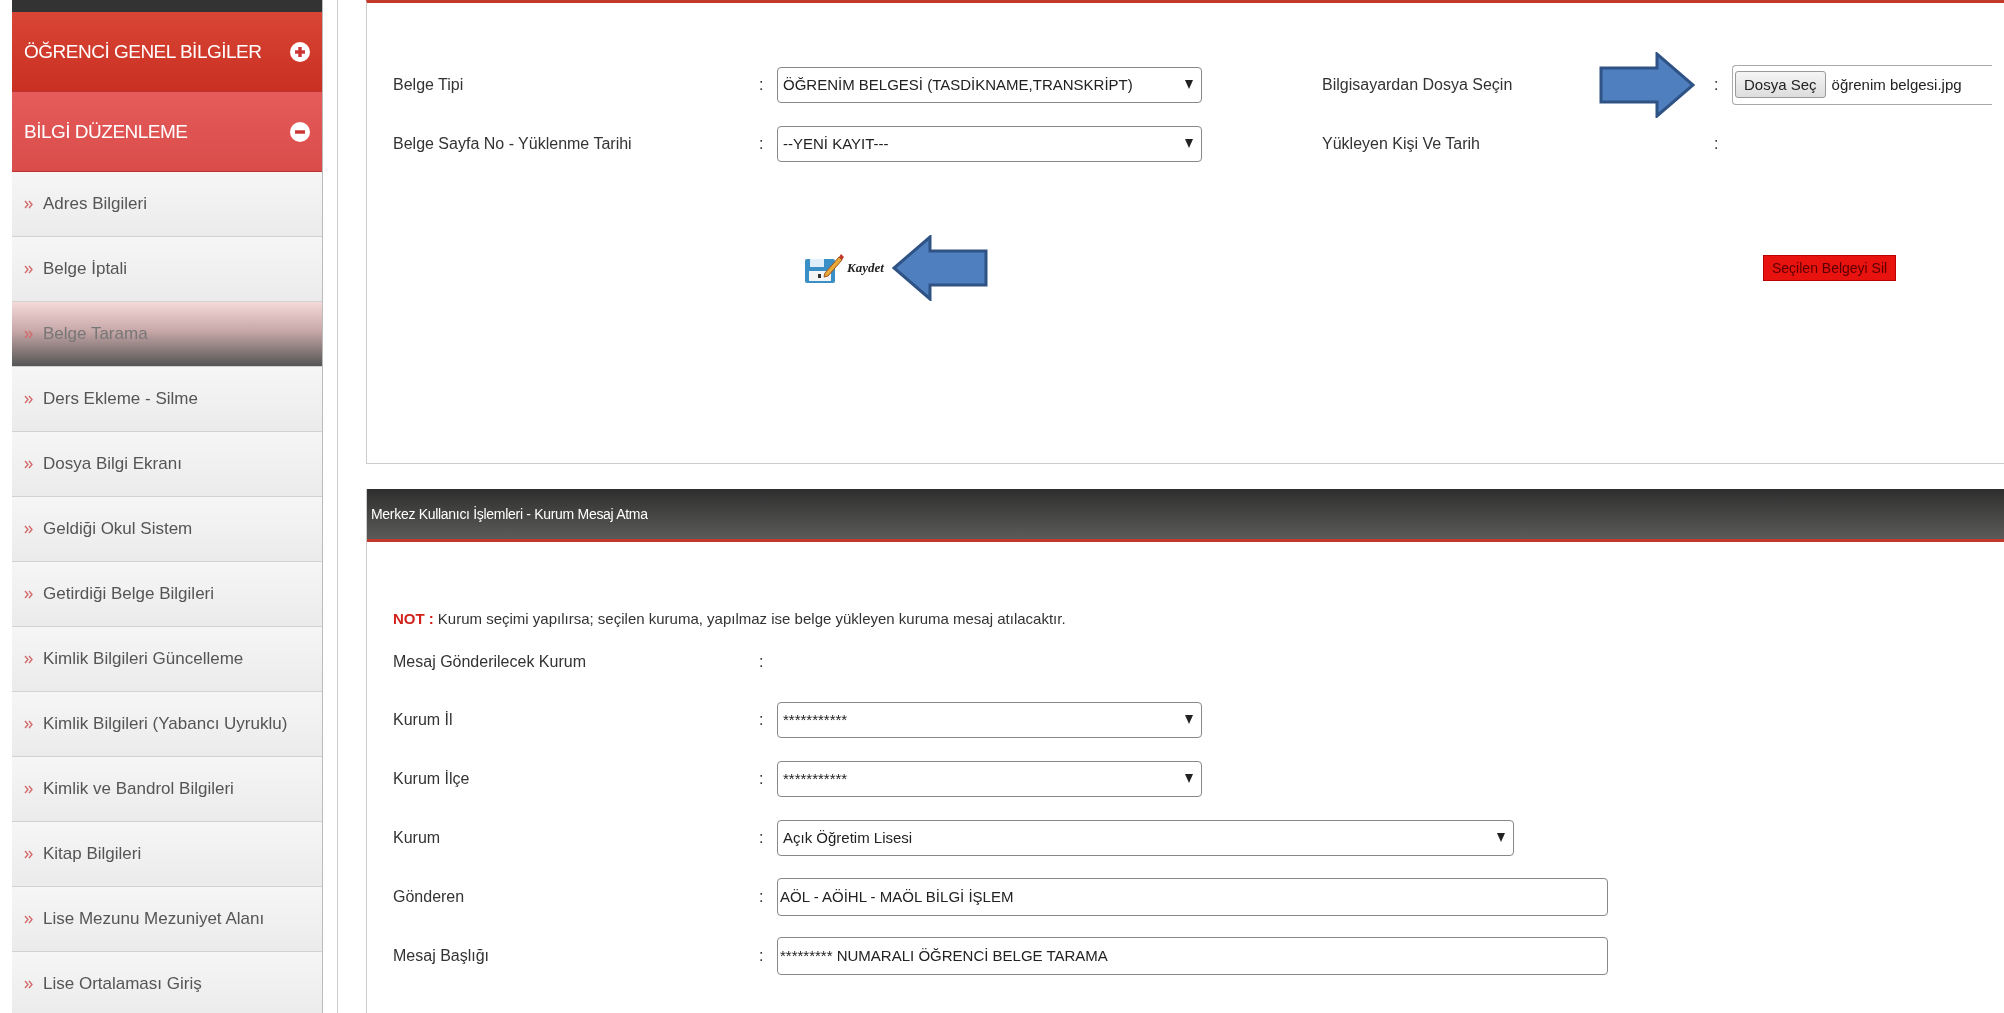 This screenshot has height=1013, width=2004. What do you see at coordinates (989, 143) in the screenshot?
I see `dropdown: --YENİ KAYIT---` at bounding box center [989, 143].